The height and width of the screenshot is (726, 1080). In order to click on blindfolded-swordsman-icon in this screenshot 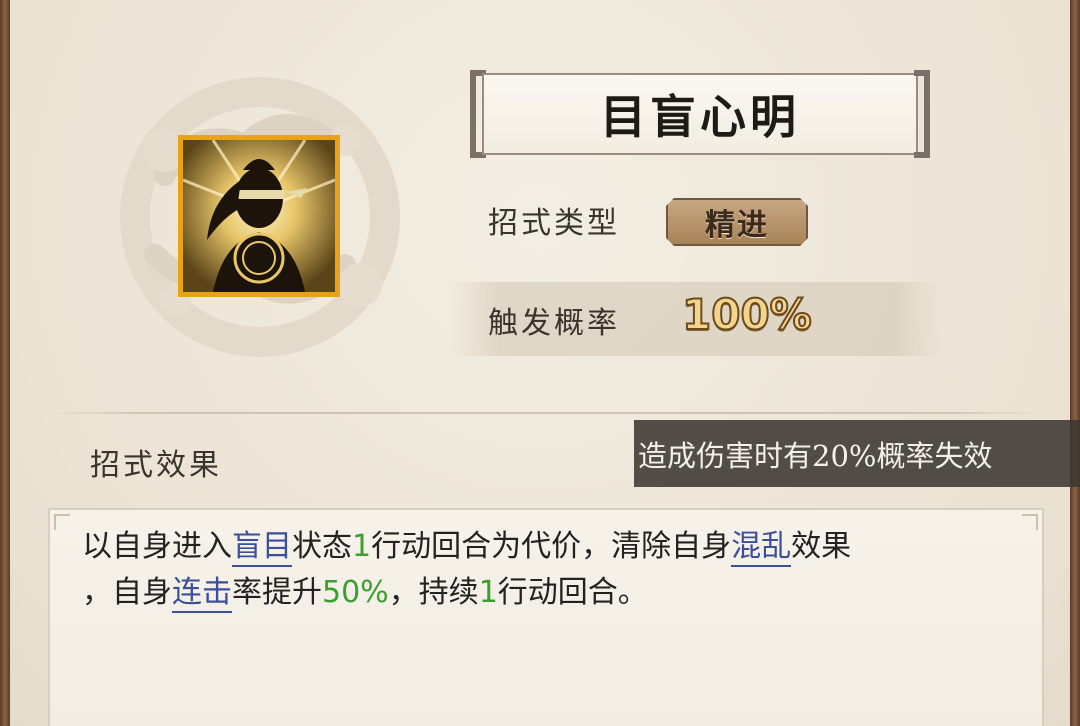, I will do `click(259, 216)`.